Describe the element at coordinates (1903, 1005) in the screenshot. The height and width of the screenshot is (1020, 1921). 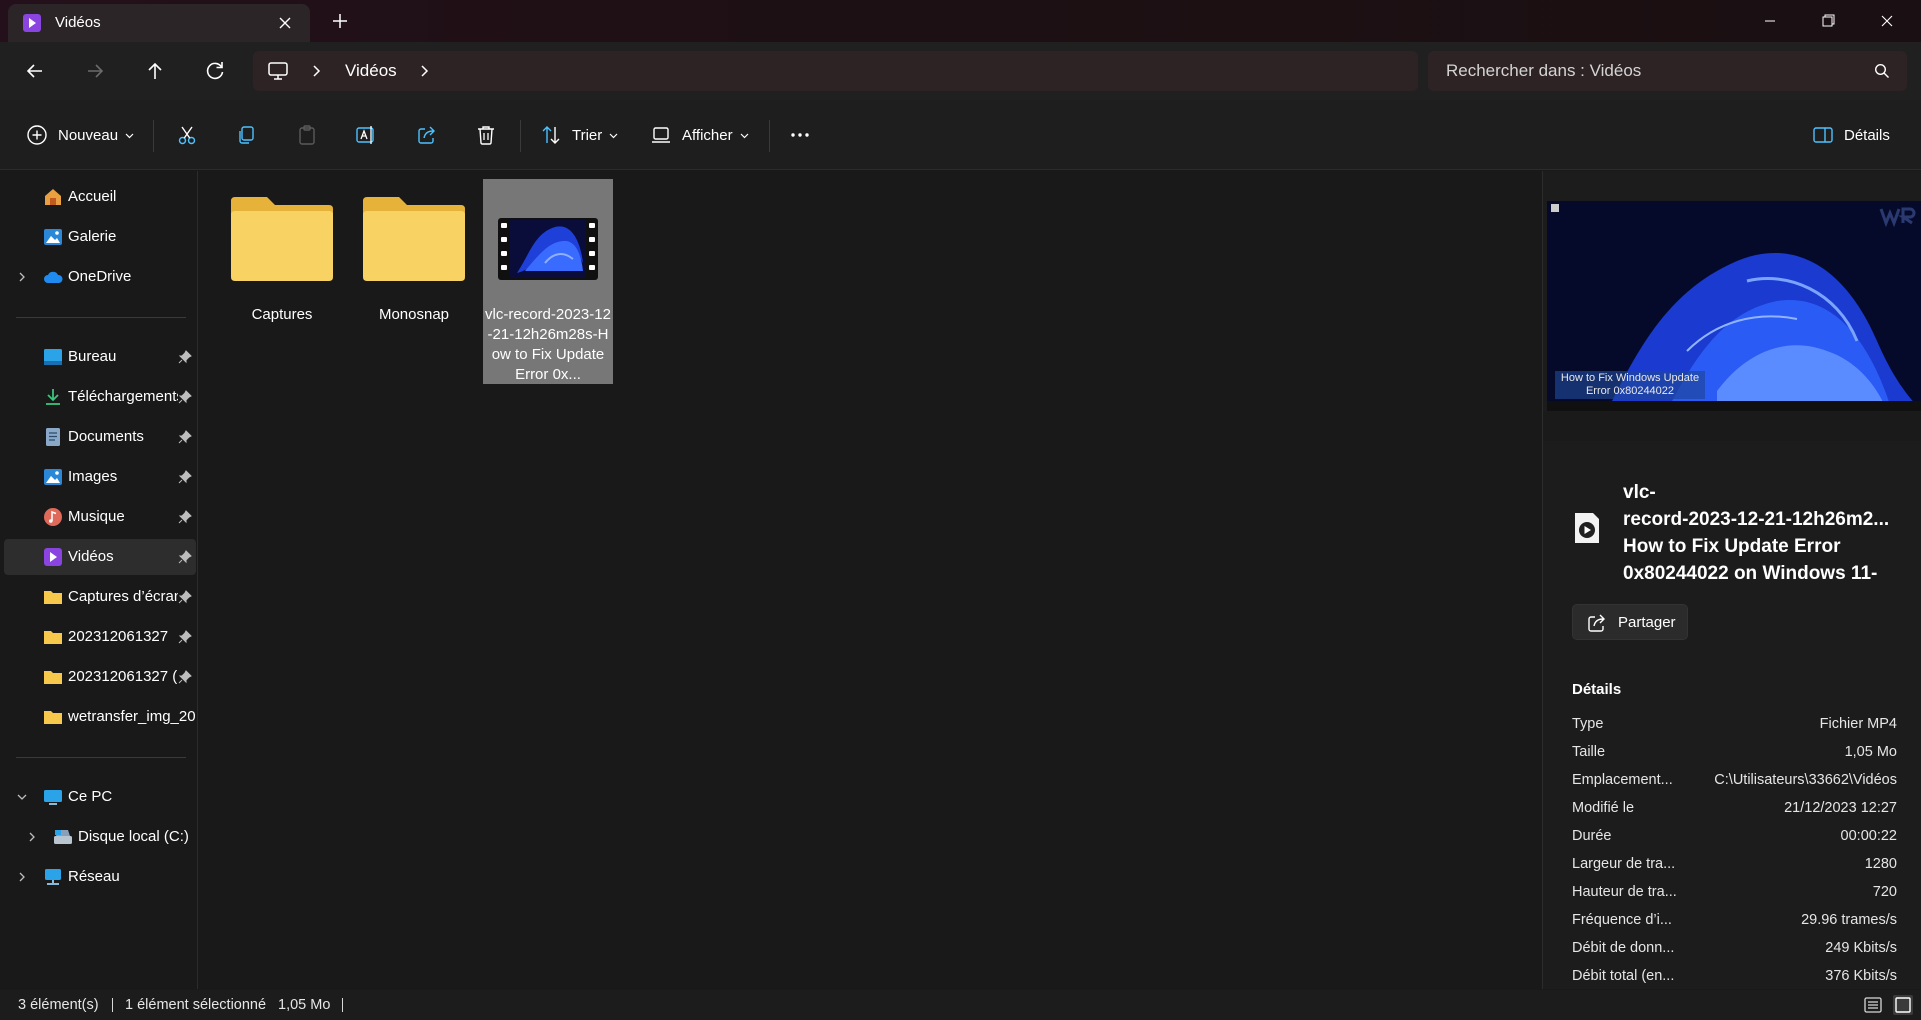
I see `tiles-view-icon` at that location.